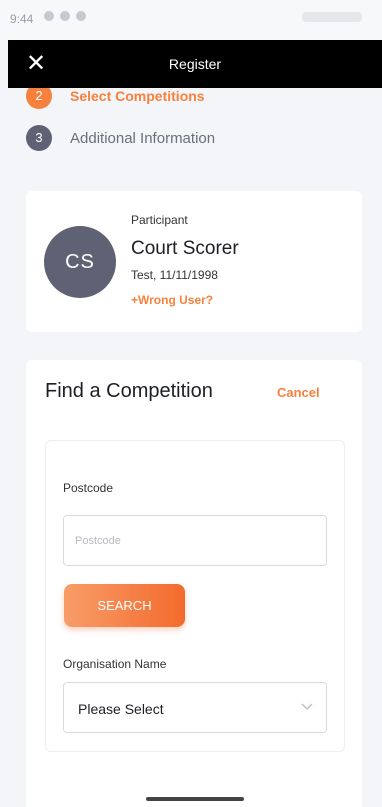  Describe the element at coordinates (159, 220) in the screenshot. I see `participant-label: Participant` at that location.